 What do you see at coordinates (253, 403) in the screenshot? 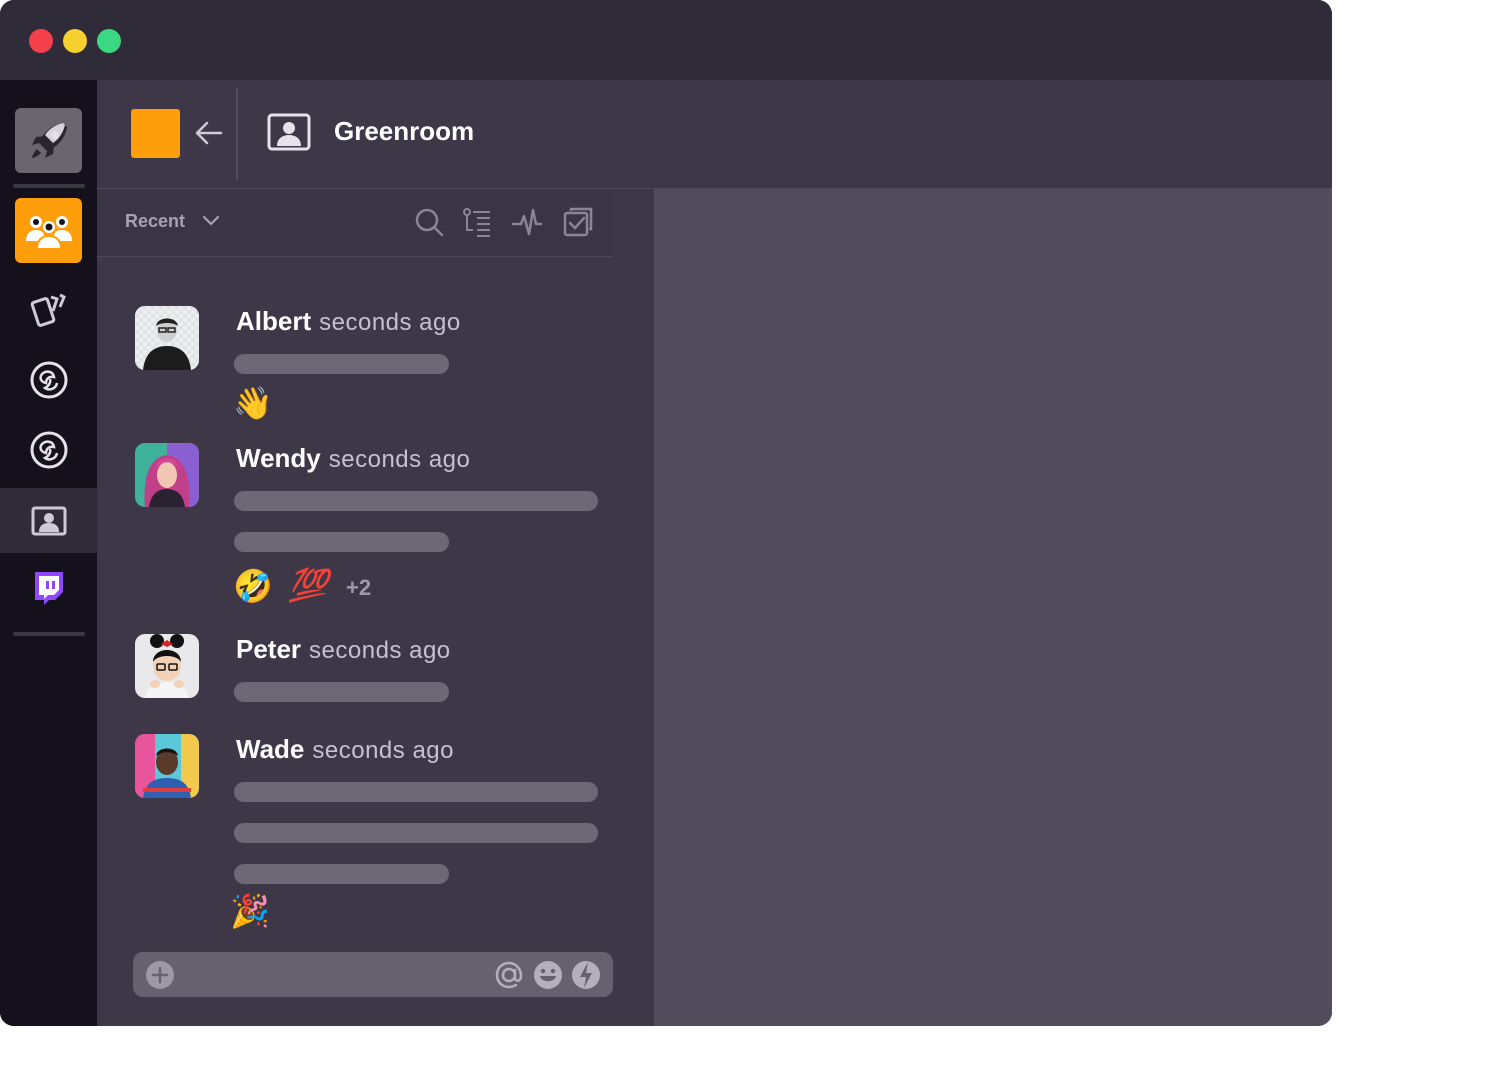
I see `reaction-emoji: 👋` at bounding box center [253, 403].